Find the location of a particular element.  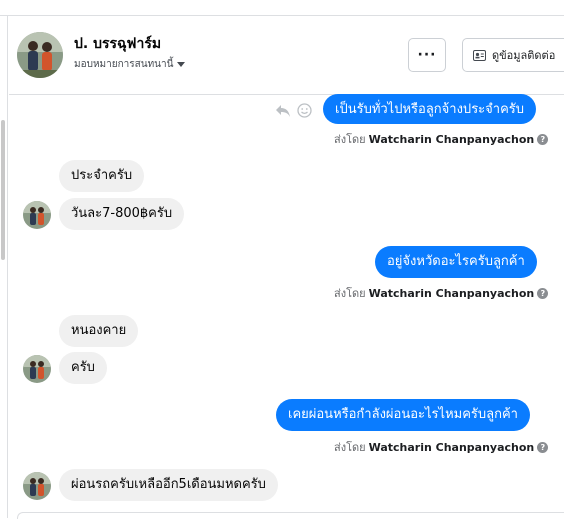

contact-card-icon is located at coordinates (479, 55).